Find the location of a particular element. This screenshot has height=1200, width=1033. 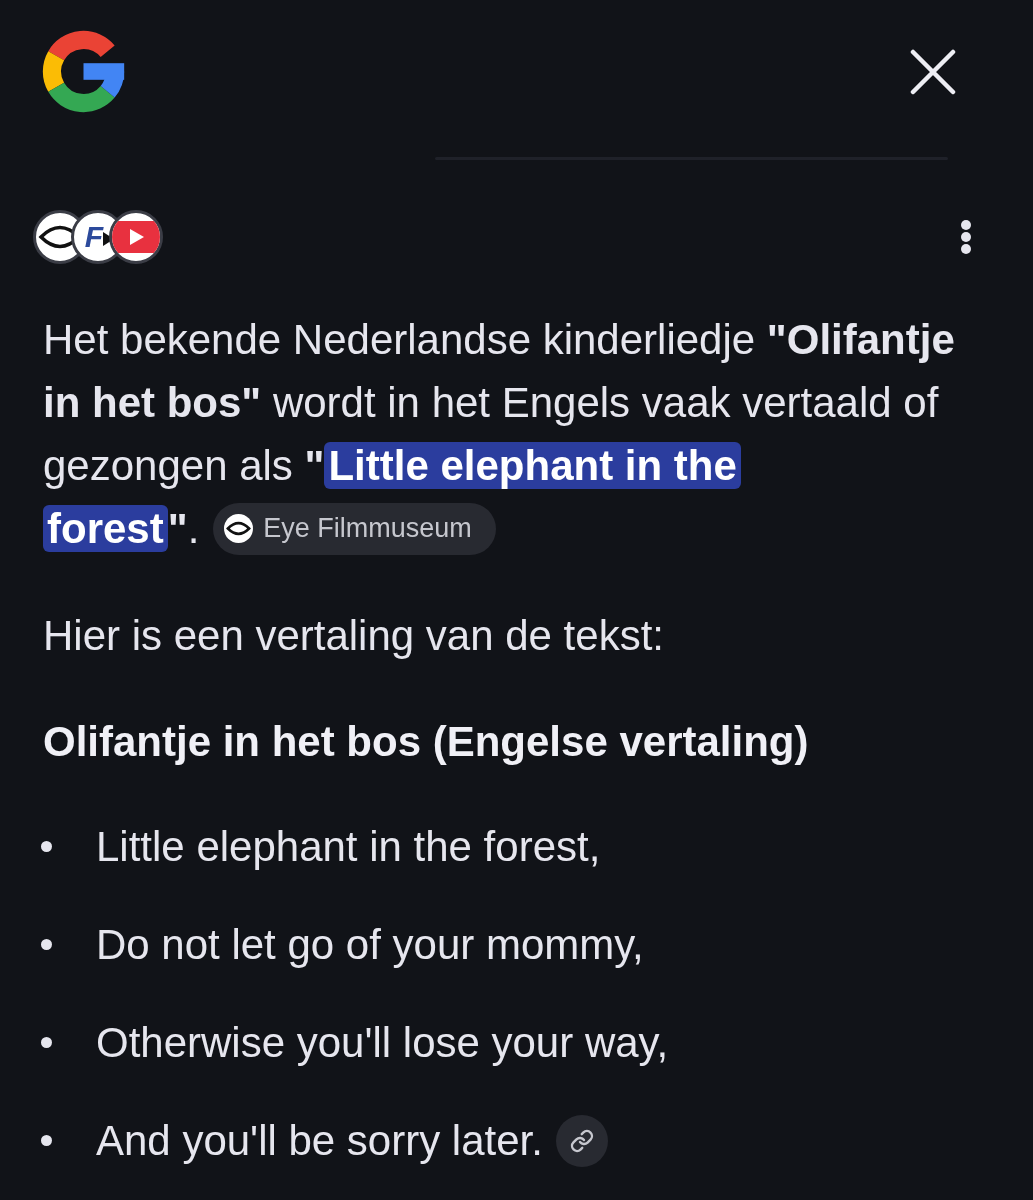

eye-logo-icon is located at coordinates (239, 529).